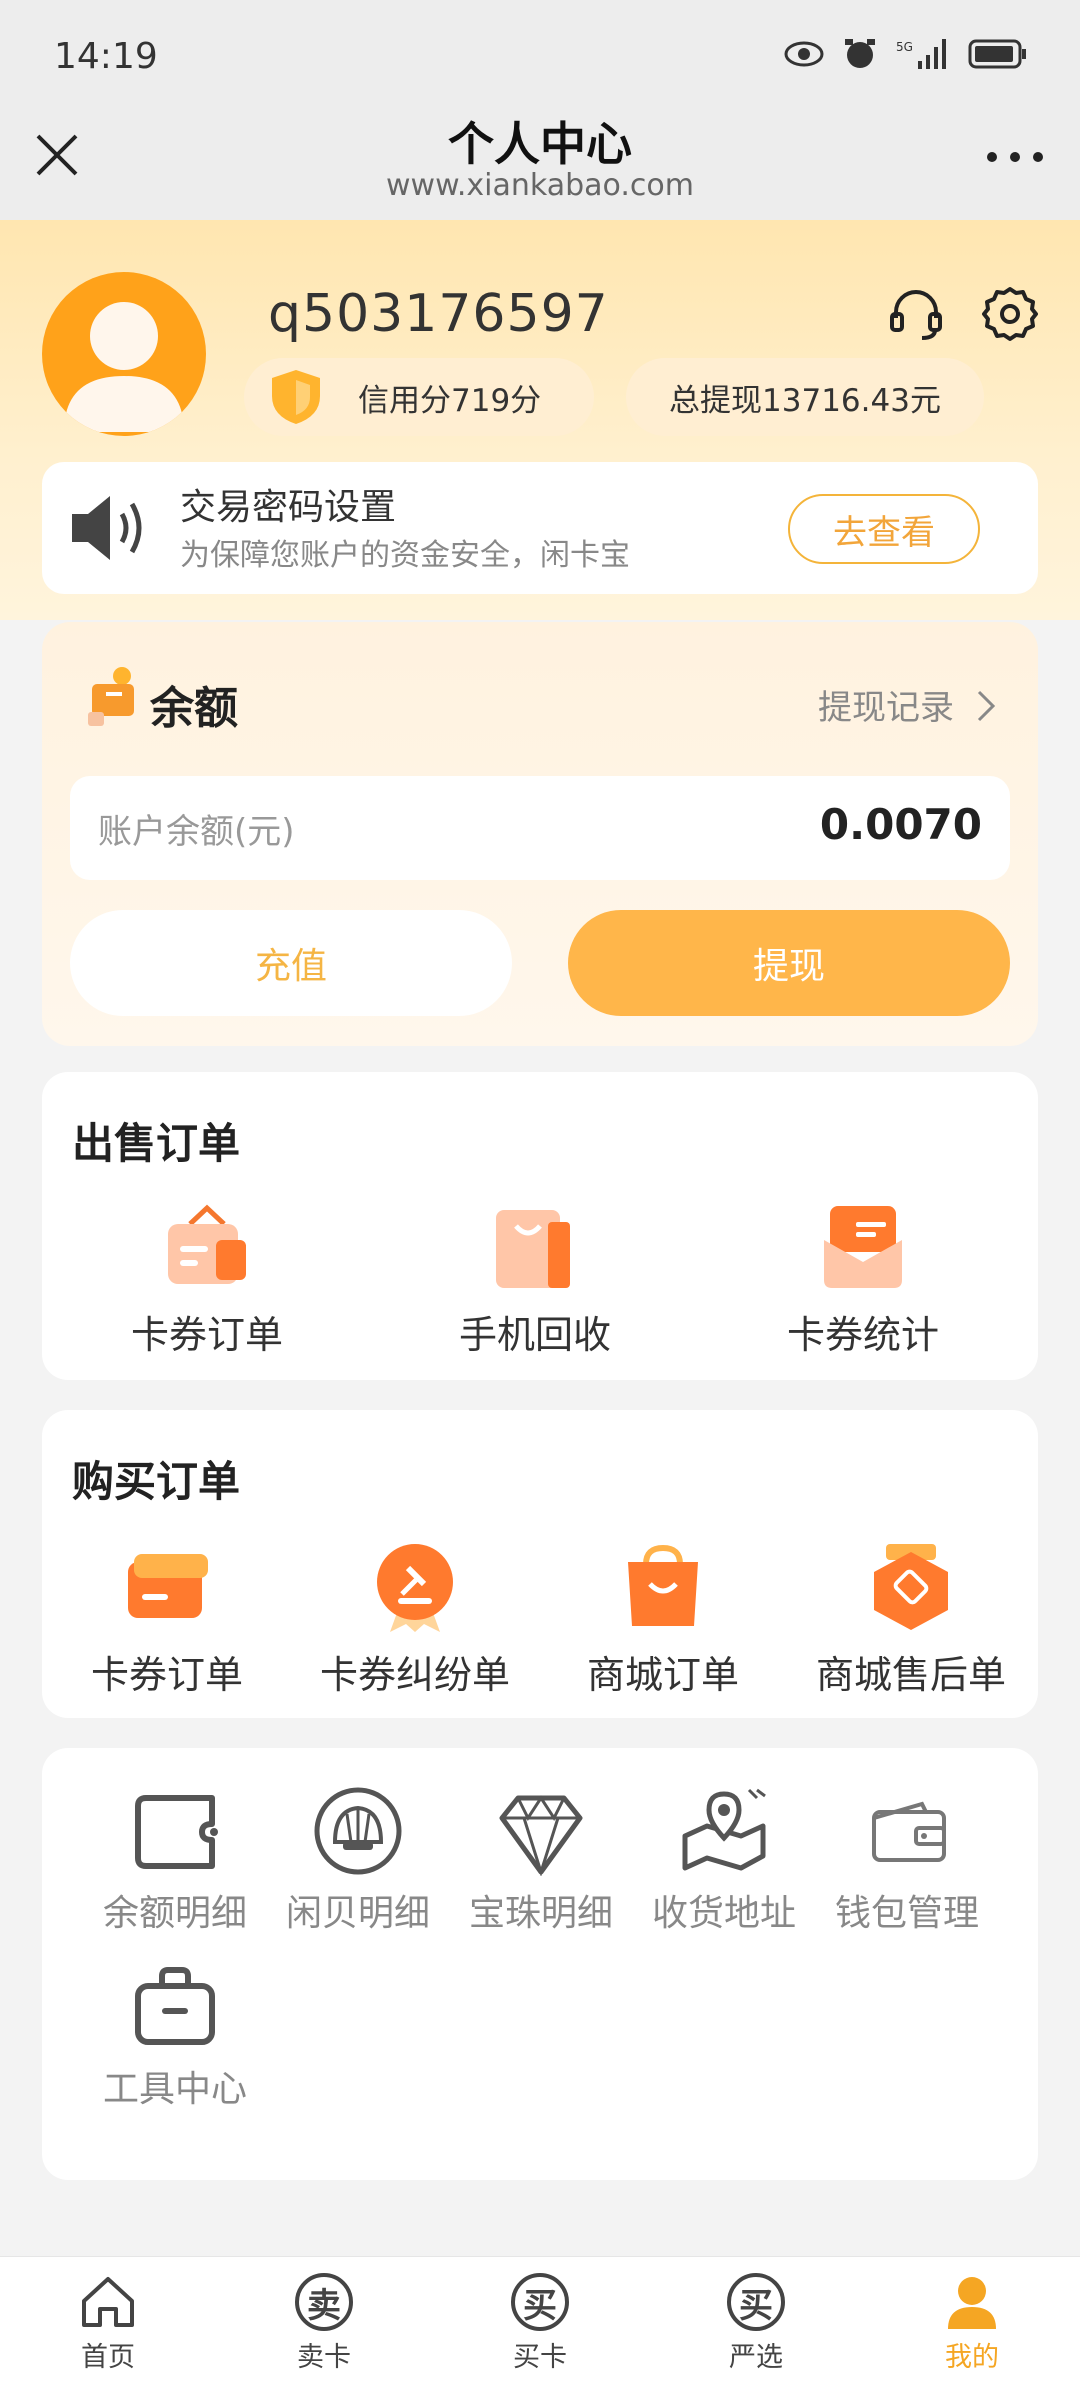 The height and width of the screenshot is (2389, 1080). Describe the element at coordinates (540, 2357) in the screenshot. I see `tab-label: 买卡` at that location.